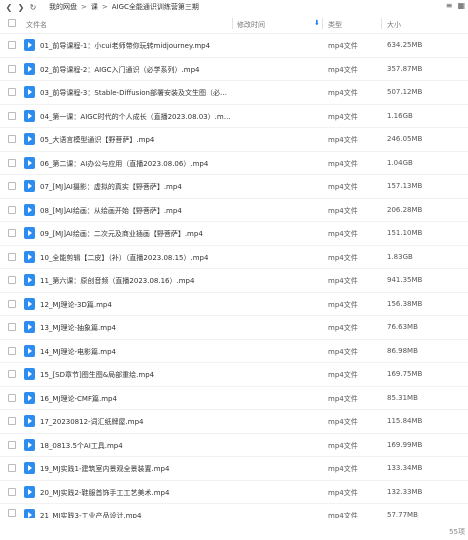 This screenshot has width=468, height=540. I want to click on file-row: 05_大语言模型通识【野菩萨】.mp4 mp4文件 246.05MB, so click(234, 140).